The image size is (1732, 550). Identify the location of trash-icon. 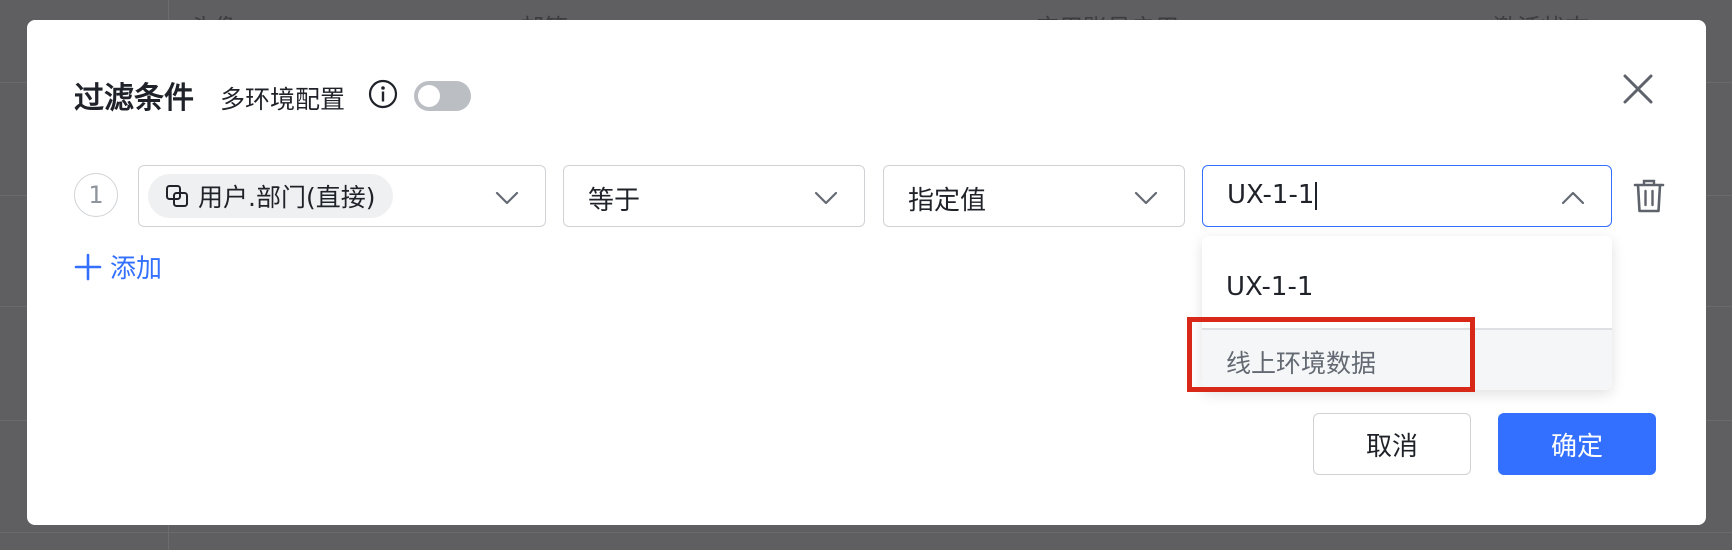
(1649, 196).